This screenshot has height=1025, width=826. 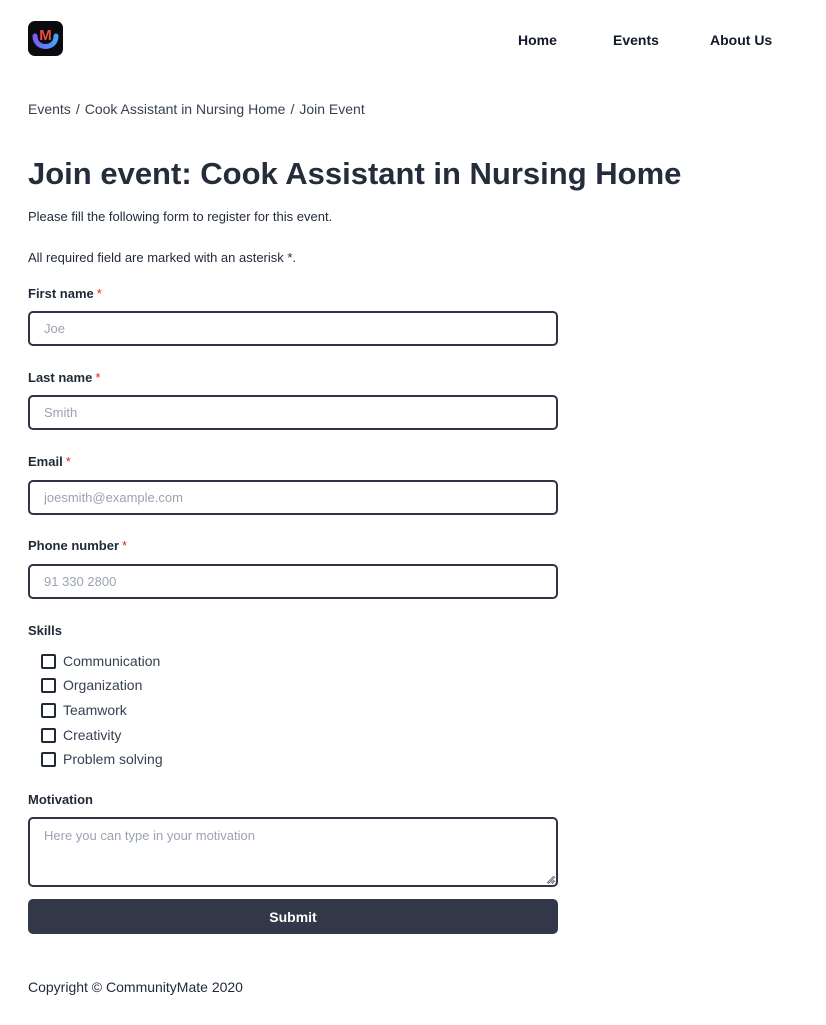 What do you see at coordinates (293, 581) in the screenshot?
I see `phone-number-input` at bounding box center [293, 581].